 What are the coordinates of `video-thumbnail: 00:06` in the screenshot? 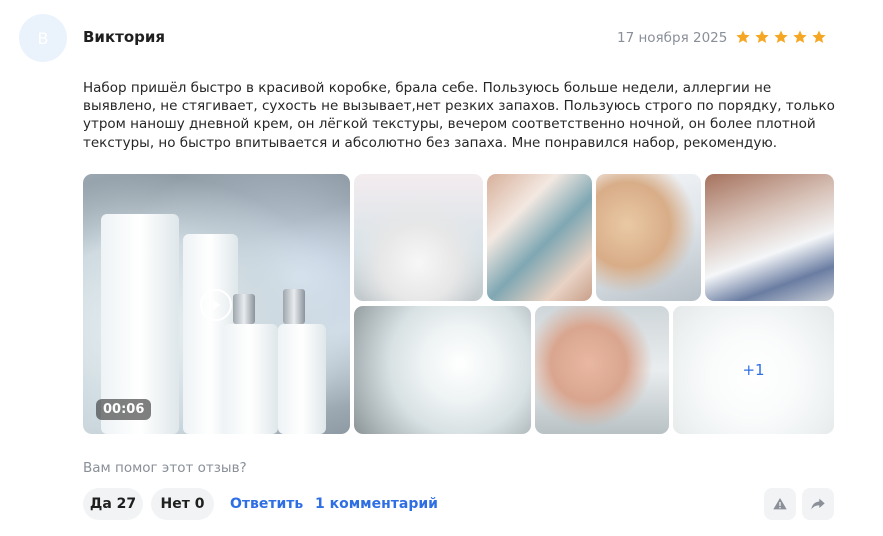 It's located at (216, 304).